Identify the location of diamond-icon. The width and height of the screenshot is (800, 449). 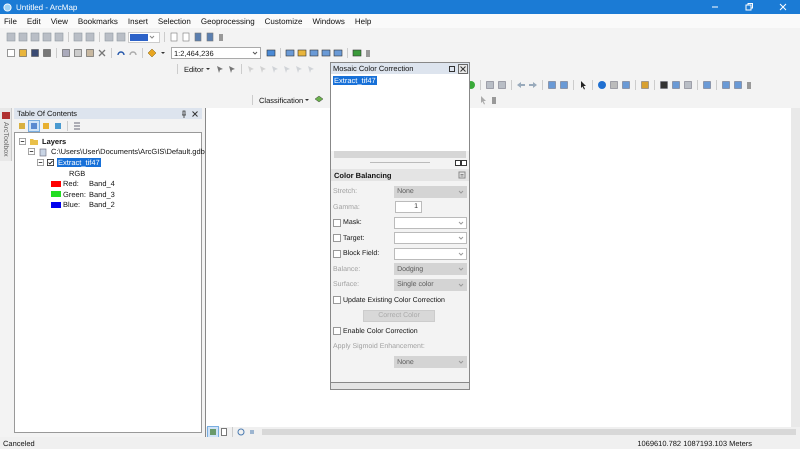
(152, 53).